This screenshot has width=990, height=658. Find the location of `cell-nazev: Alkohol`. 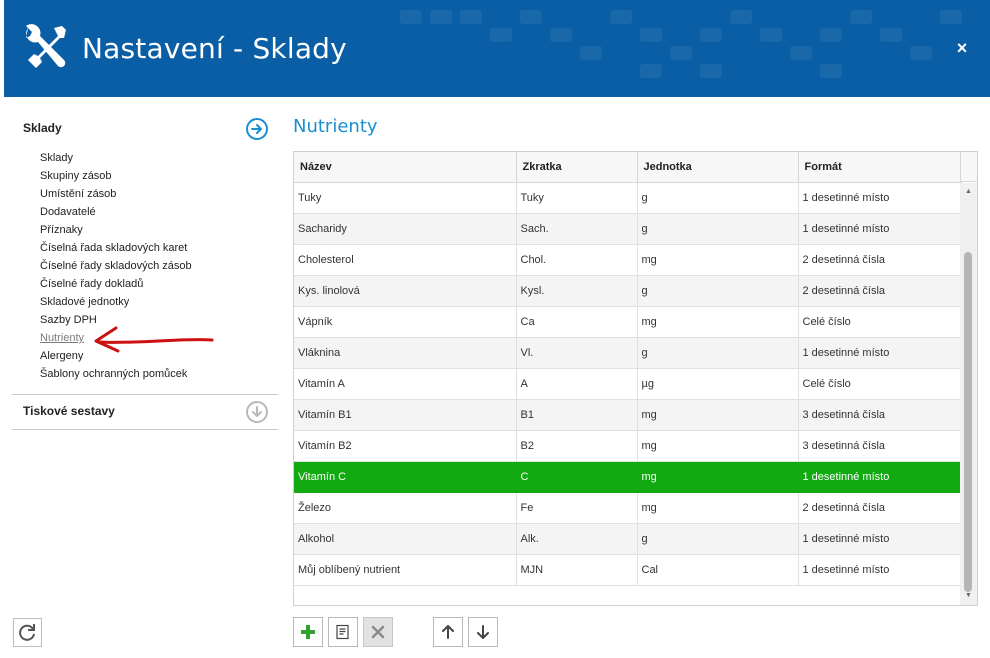

cell-nazev: Alkohol is located at coordinates (405, 539).